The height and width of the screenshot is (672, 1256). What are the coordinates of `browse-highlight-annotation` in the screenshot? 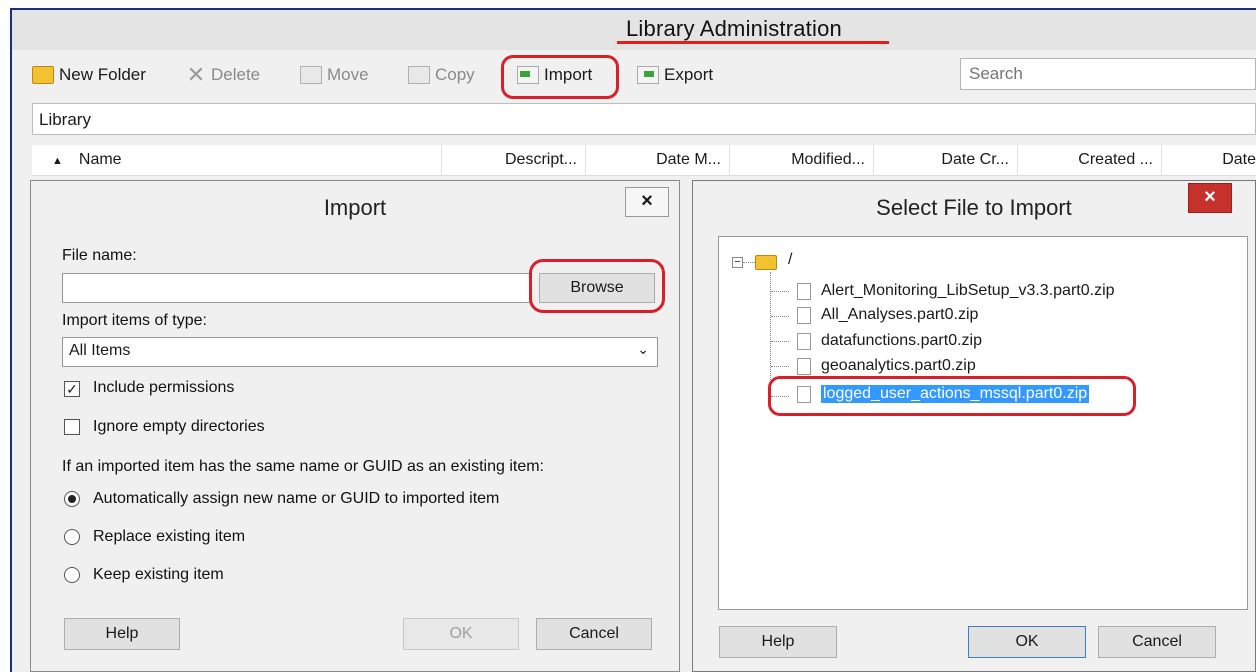 It's located at (597, 286).